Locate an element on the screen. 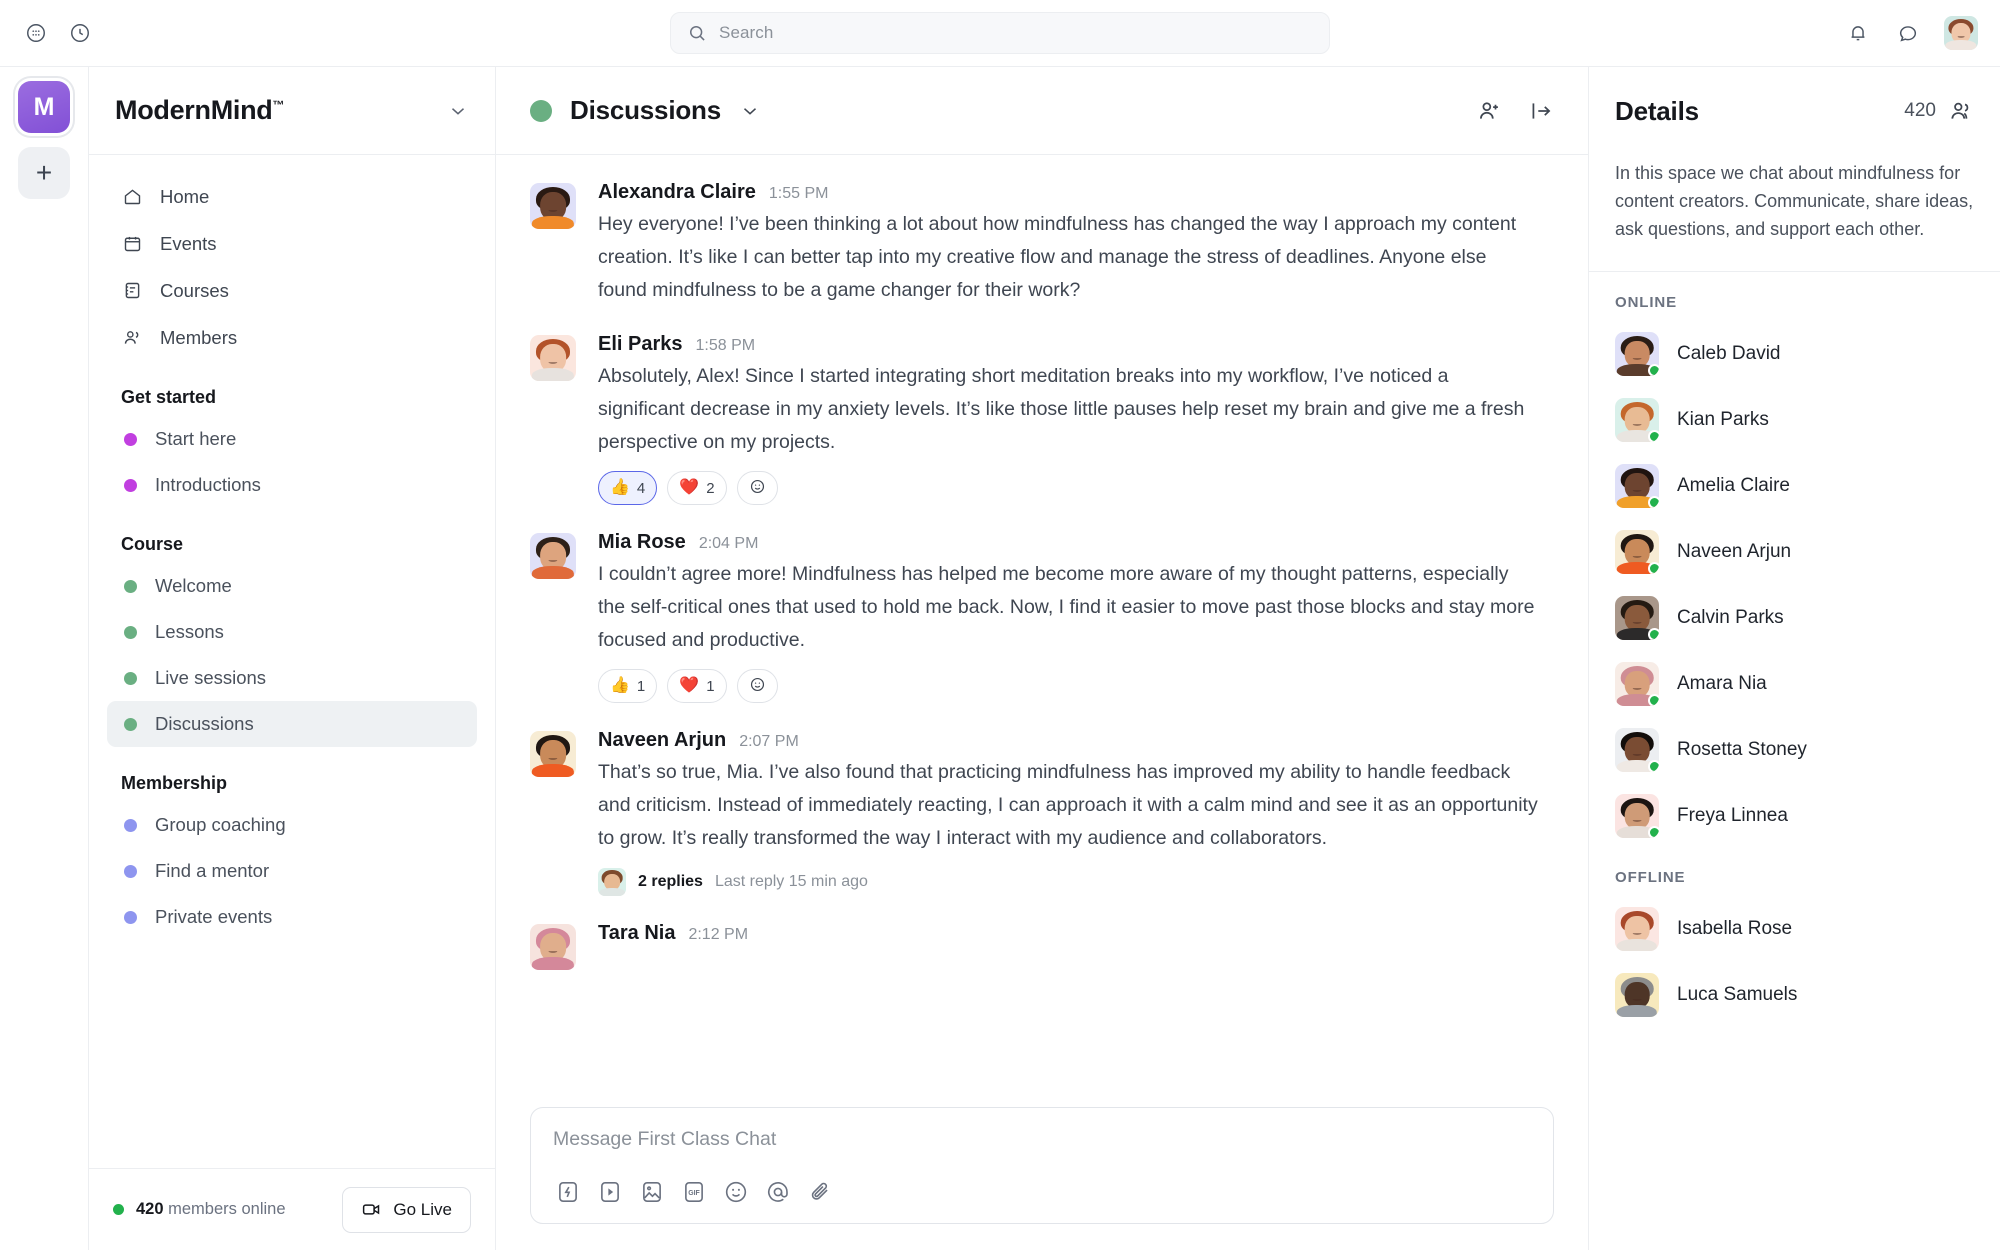 The image size is (2000, 1250). members-online-suffix: members online is located at coordinates (227, 1209).